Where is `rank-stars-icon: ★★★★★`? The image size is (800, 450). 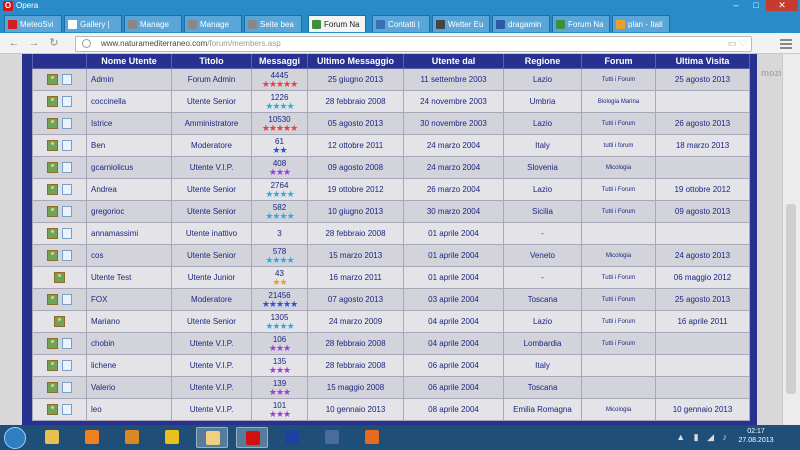
rank-stars-icon: ★★★★★ is located at coordinates (279, 127).